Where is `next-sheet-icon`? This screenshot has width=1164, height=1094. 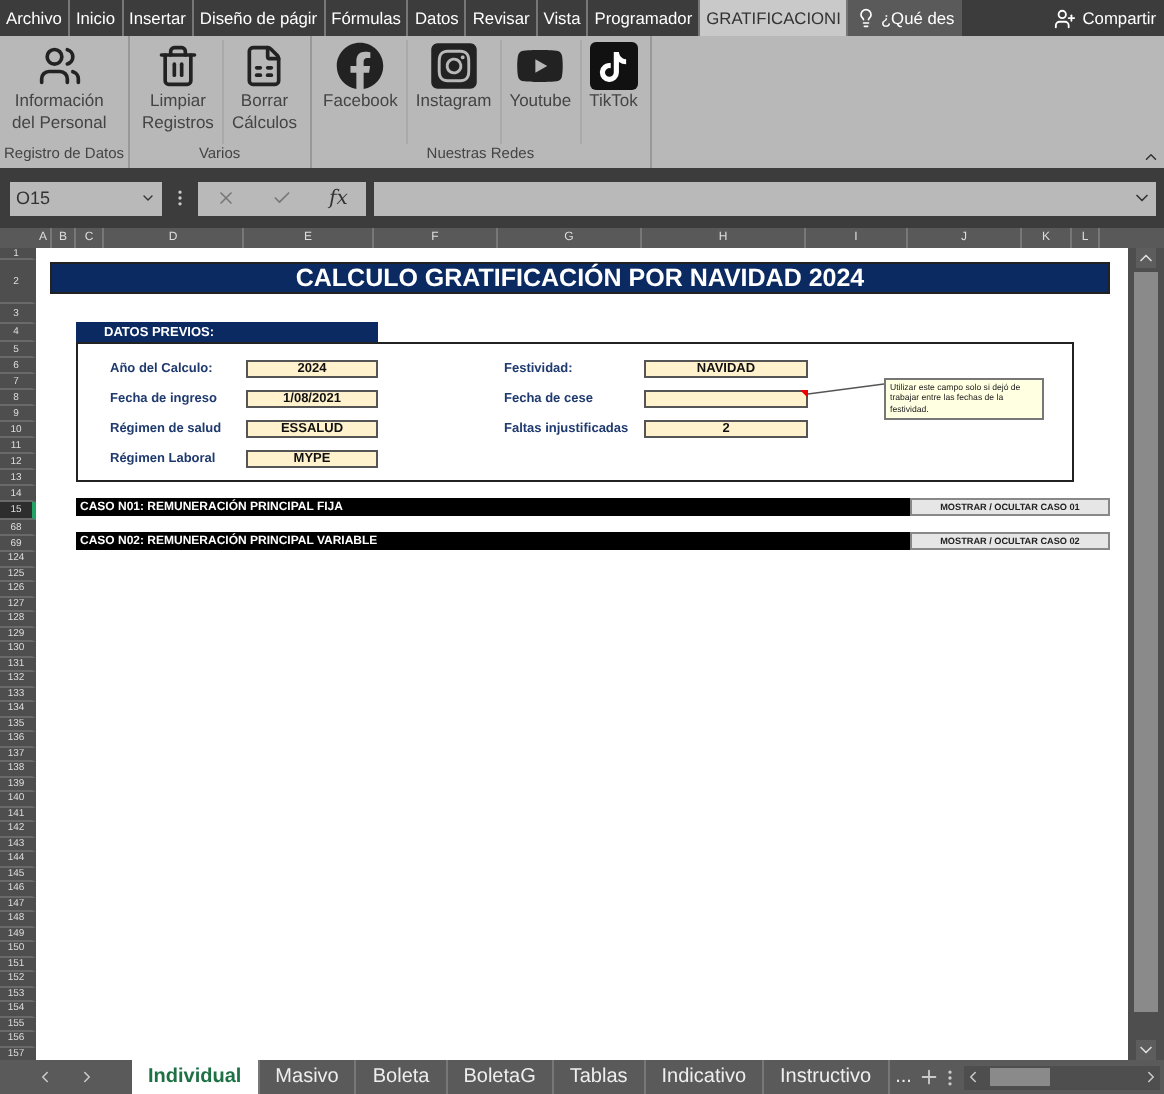 next-sheet-icon is located at coordinates (87, 1077).